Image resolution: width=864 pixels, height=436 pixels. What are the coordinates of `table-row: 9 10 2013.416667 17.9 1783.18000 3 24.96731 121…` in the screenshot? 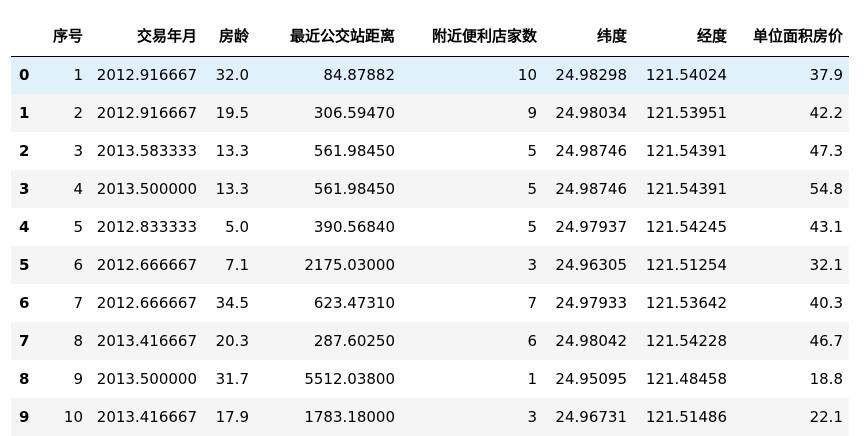 It's located at (430, 417).